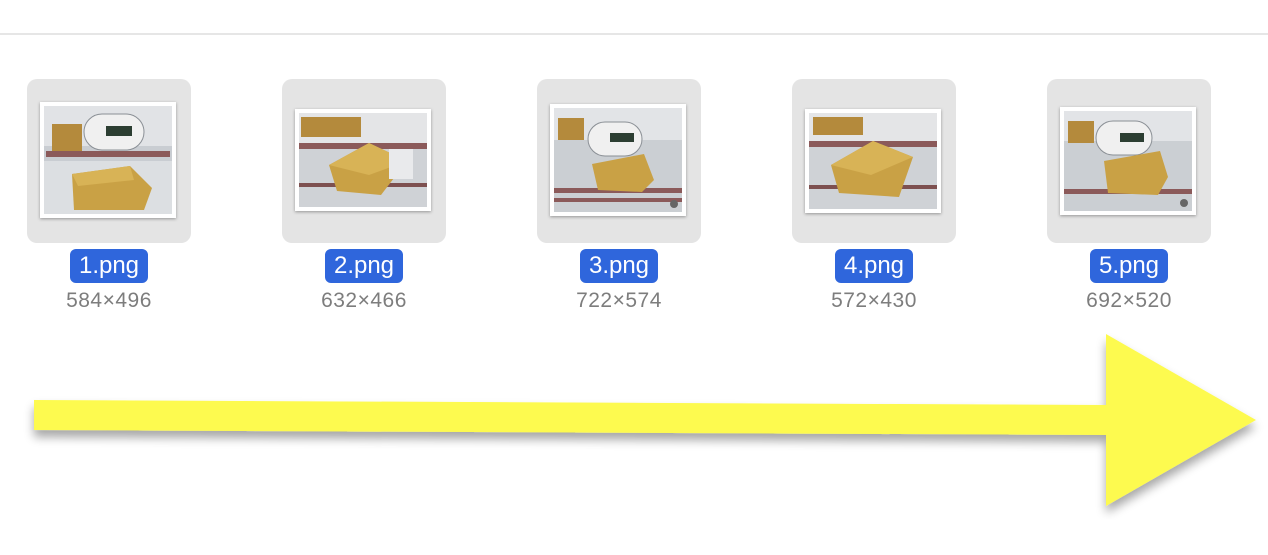  Describe the element at coordinates (109, 300) in the screenshot. I see `file-dimensions: 584×496` at that location.